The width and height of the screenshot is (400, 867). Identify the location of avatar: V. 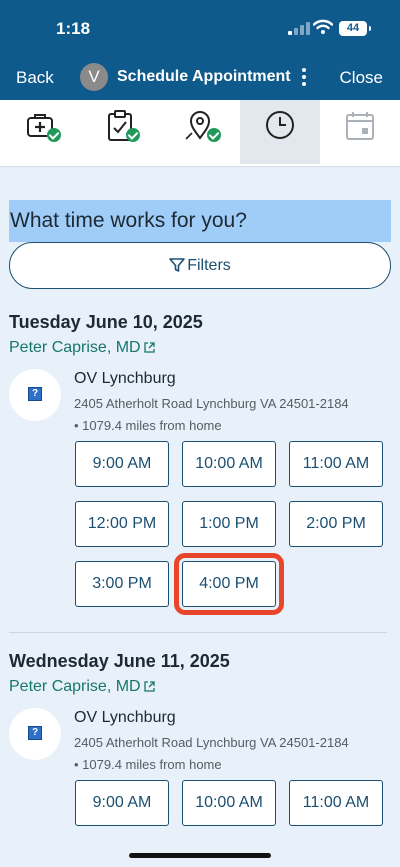
(94, 77).